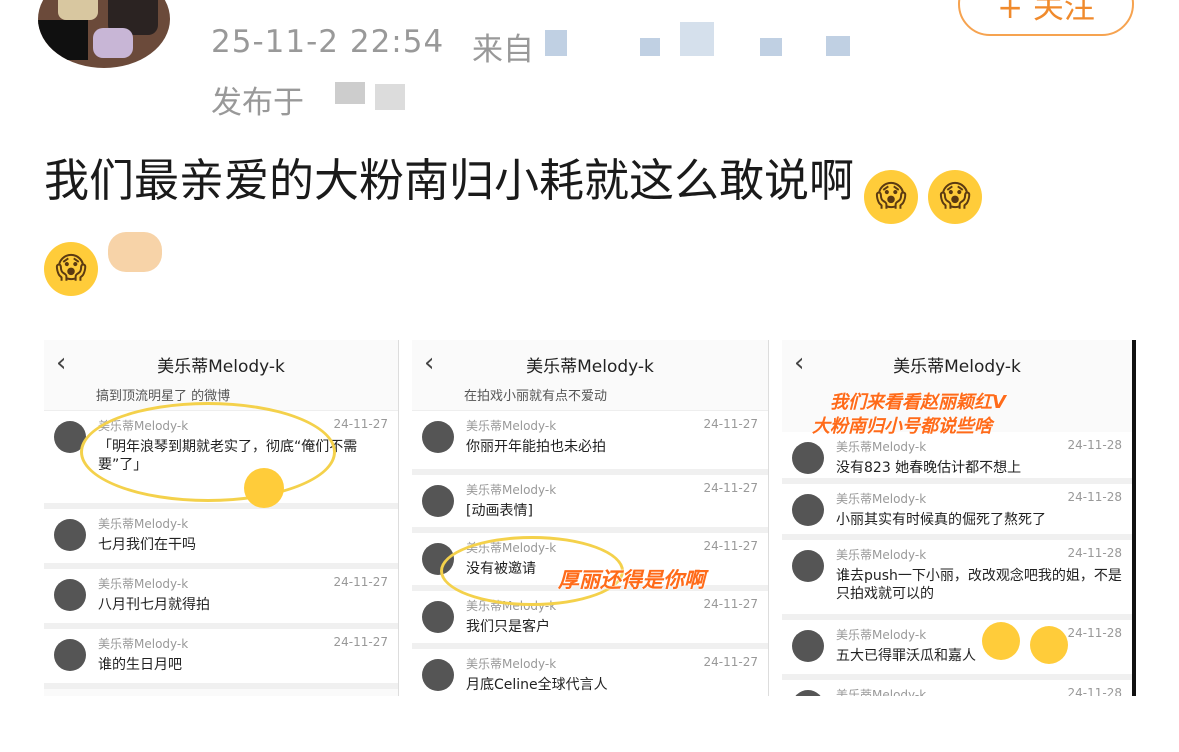  I want to click on list-item: 美乐蒂Melody-k 24-11-28 五大已得罪沃瓜和嘉人, so click(957, 650).